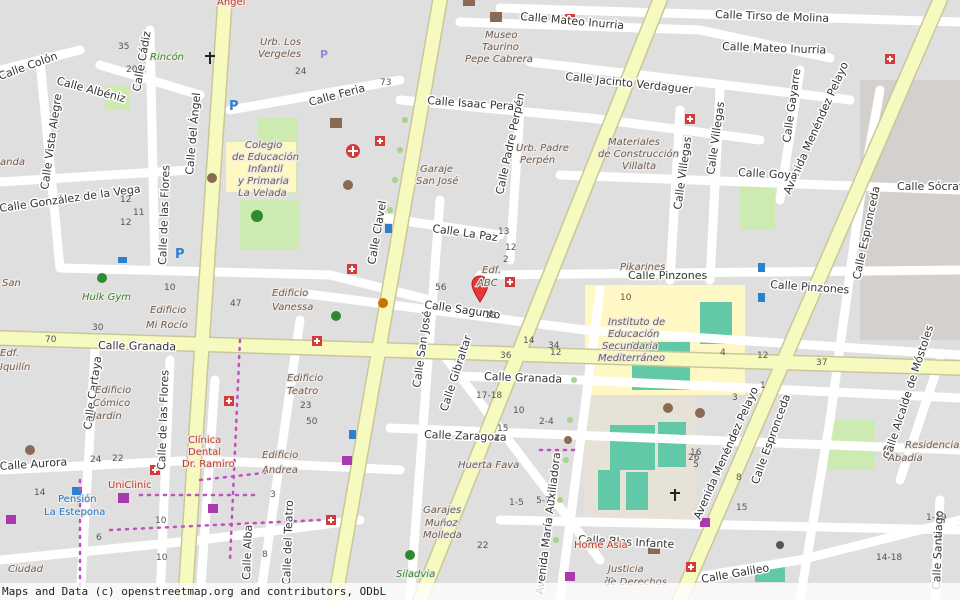  Describe the element at coordinates (257, 216) in the screenshot. I see `playground-icon` at that location.